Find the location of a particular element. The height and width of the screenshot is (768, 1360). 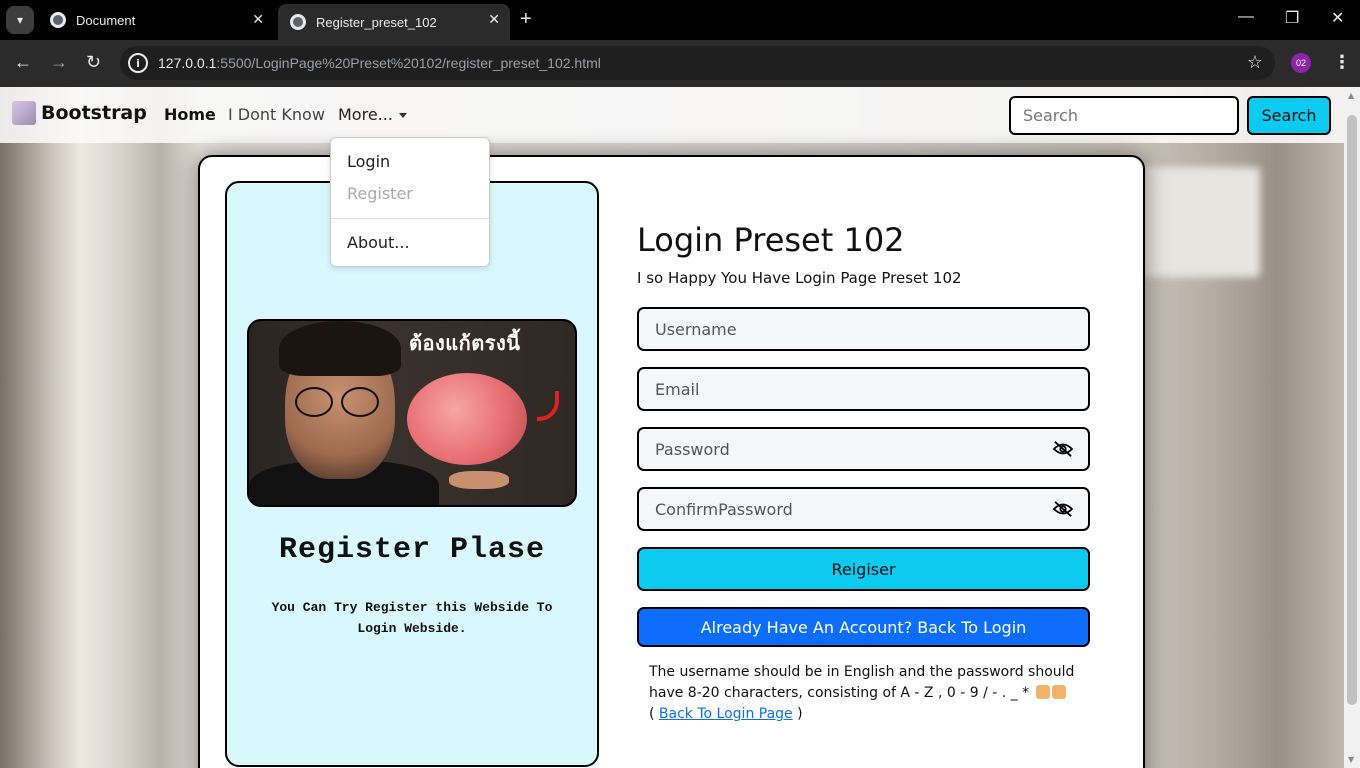

tab-label: Register_preset_102 is located at coordinates (376, 22).